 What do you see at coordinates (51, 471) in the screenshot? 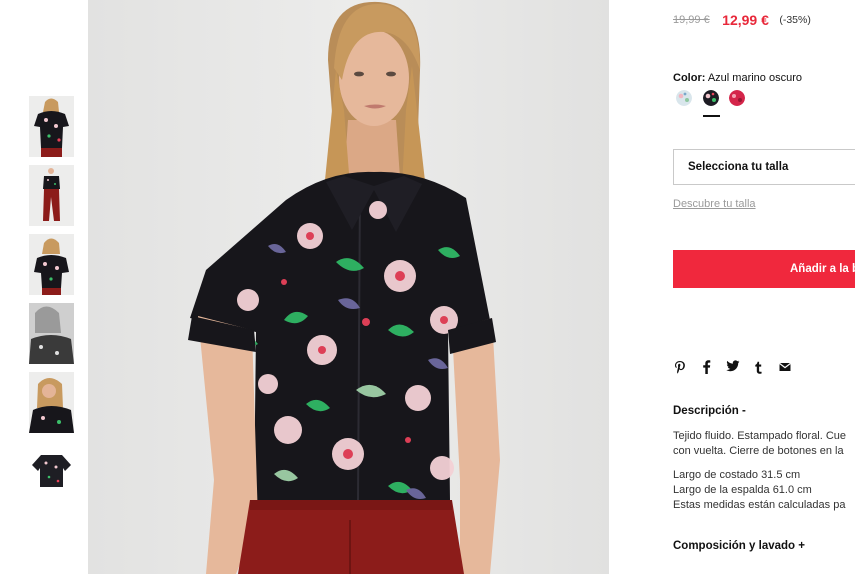
I see `thumbnail-6-flat-lay` at bounding box center [51, 471].